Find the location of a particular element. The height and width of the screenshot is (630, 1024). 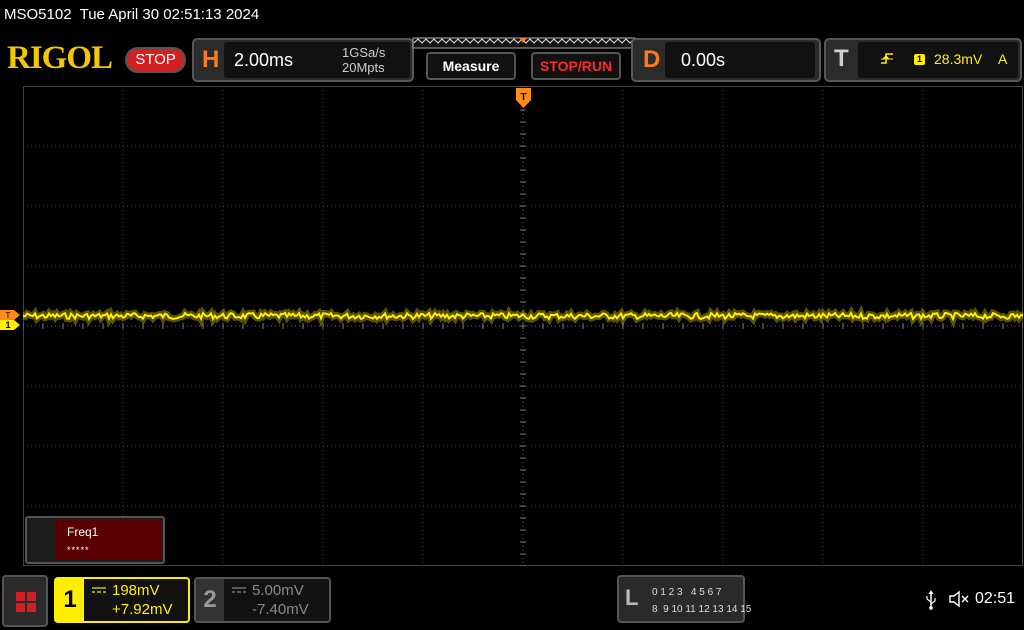

channel-2-panel: 2 5.00mV -7.40mV is located at coordinates (262, 600).